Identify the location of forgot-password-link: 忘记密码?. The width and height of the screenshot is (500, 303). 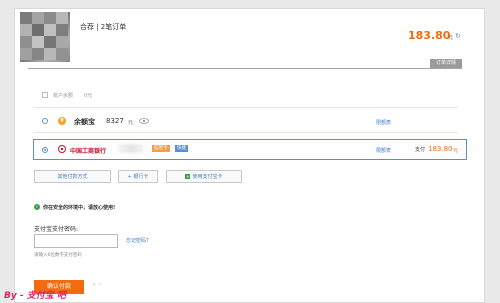
(137, 240).